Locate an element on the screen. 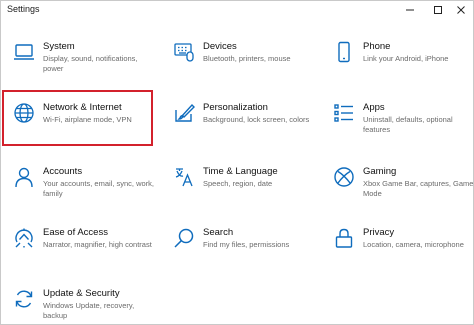 Image resolution: width=474 pixels, height=325 pixels. globe-icon is located at coordinates (24, 113).